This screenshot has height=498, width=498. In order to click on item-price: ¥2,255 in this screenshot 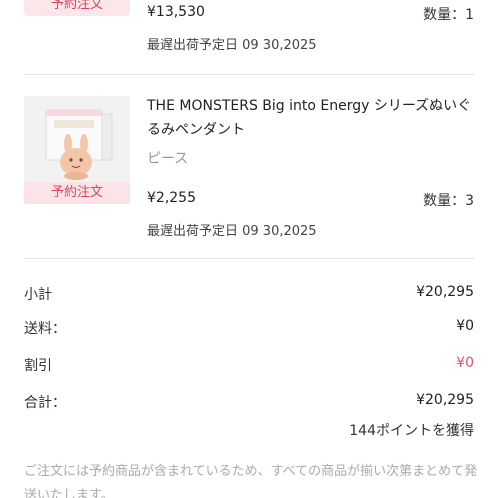, I will do `click(171, 198)`.